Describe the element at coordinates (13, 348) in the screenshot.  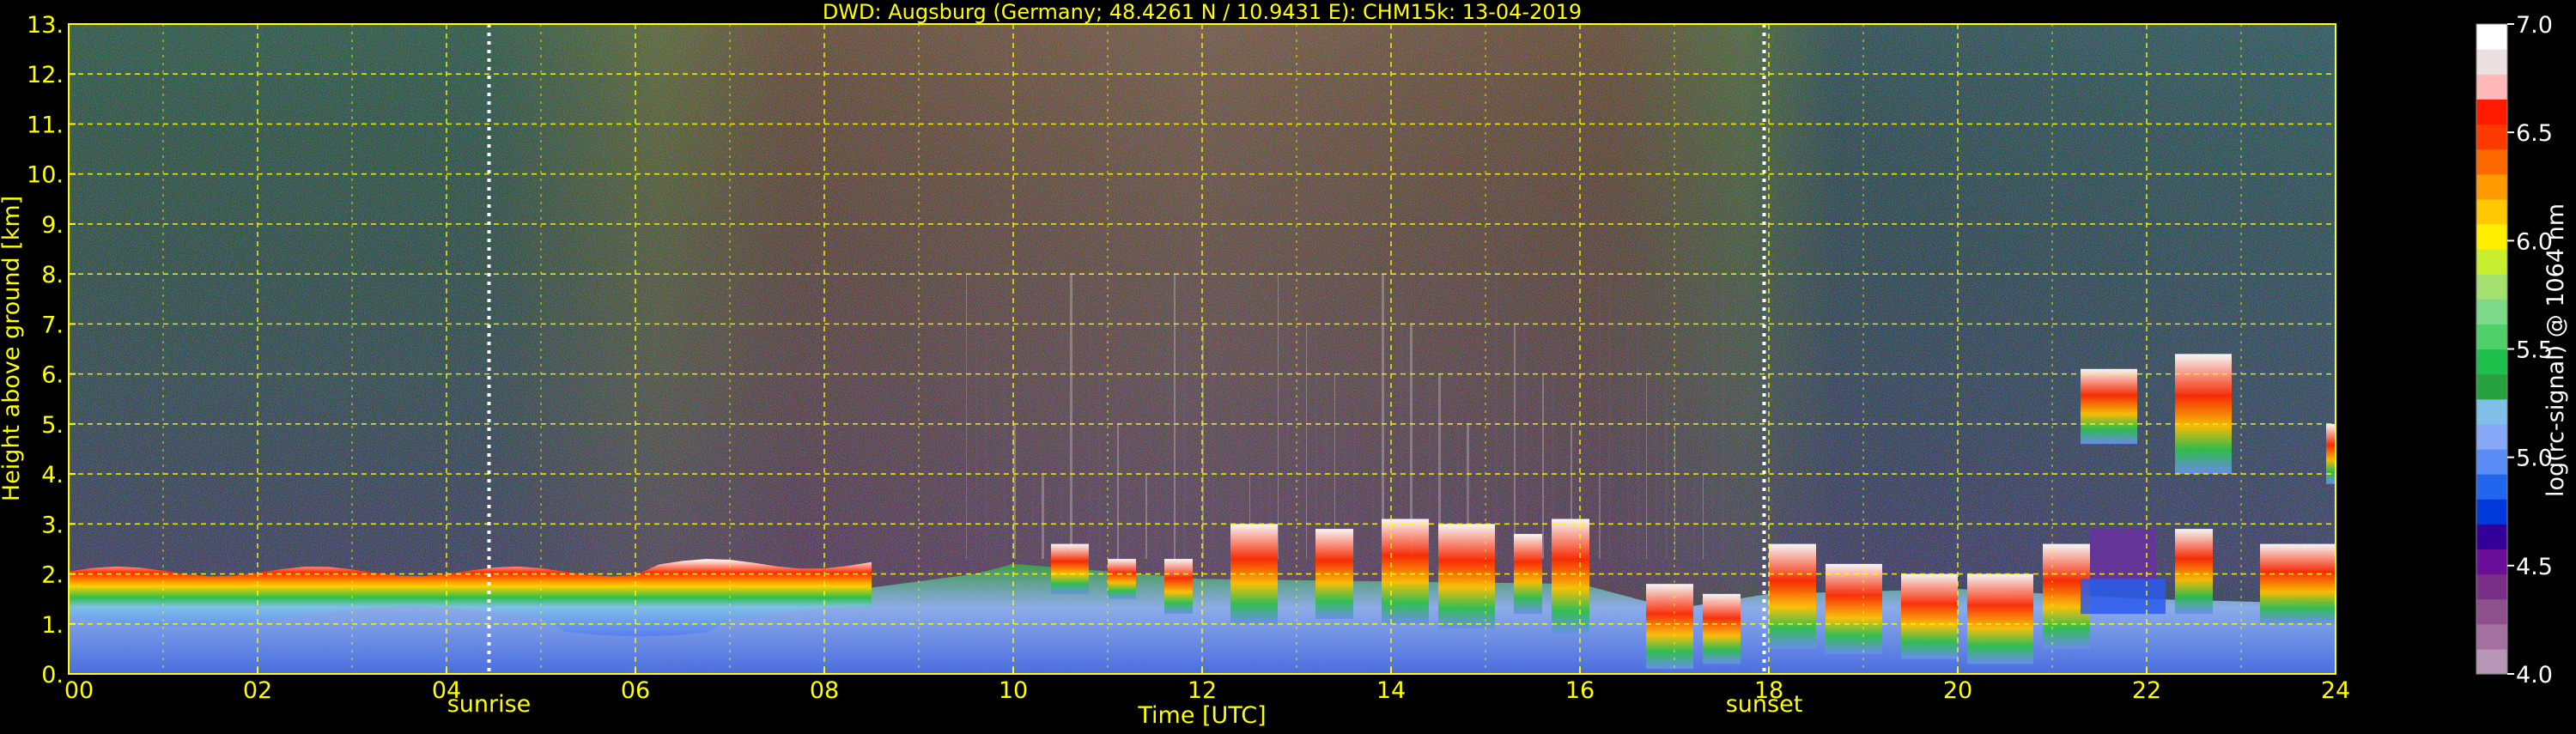
I see `y-axis-label: Height above ground [km]` at that location.